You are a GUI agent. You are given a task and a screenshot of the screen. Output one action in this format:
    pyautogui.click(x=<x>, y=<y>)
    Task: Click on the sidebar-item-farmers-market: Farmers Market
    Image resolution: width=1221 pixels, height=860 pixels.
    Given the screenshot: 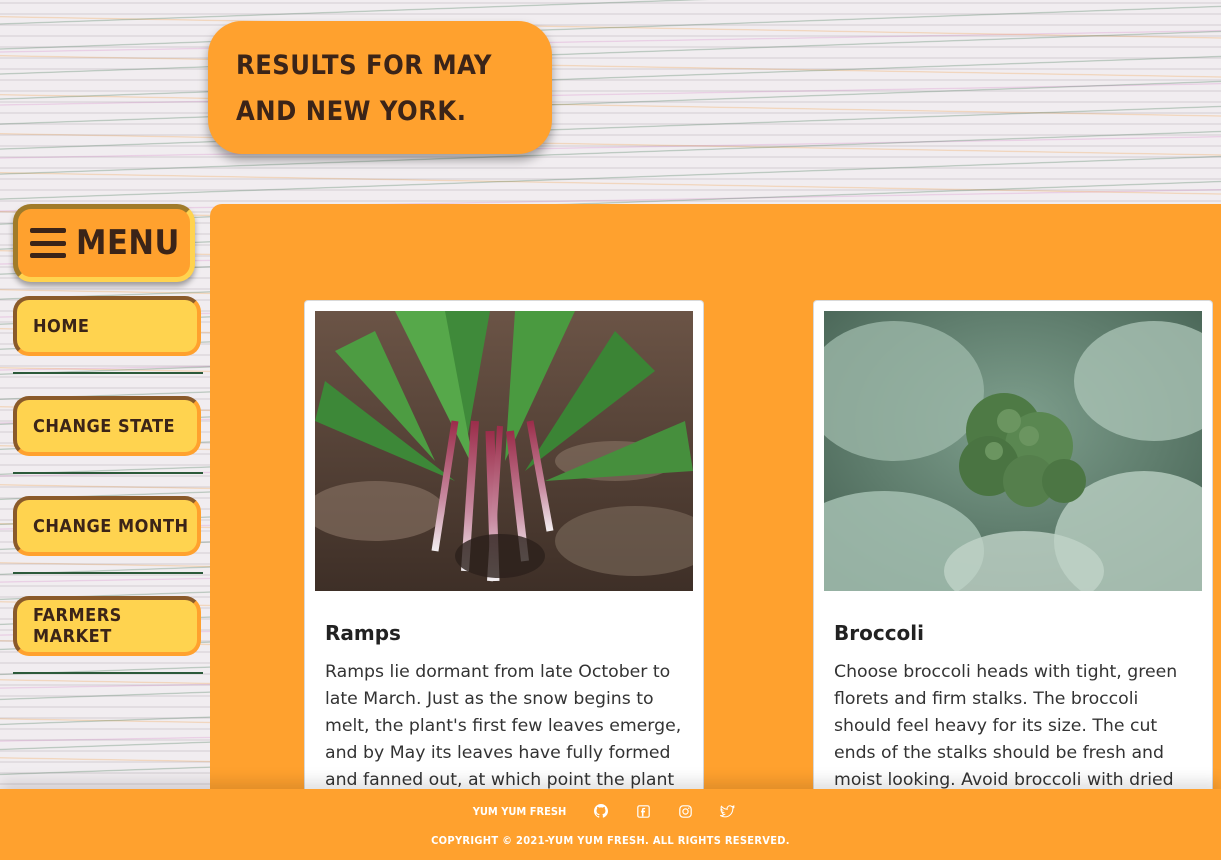 What is the action you would take?
    pyautogui.click(x=107, y=626)
    